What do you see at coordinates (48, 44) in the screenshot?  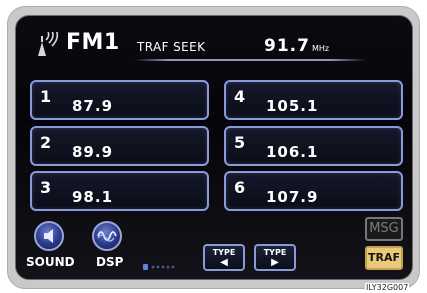 I see `antenna-icon` at bounding box center [48, 44].